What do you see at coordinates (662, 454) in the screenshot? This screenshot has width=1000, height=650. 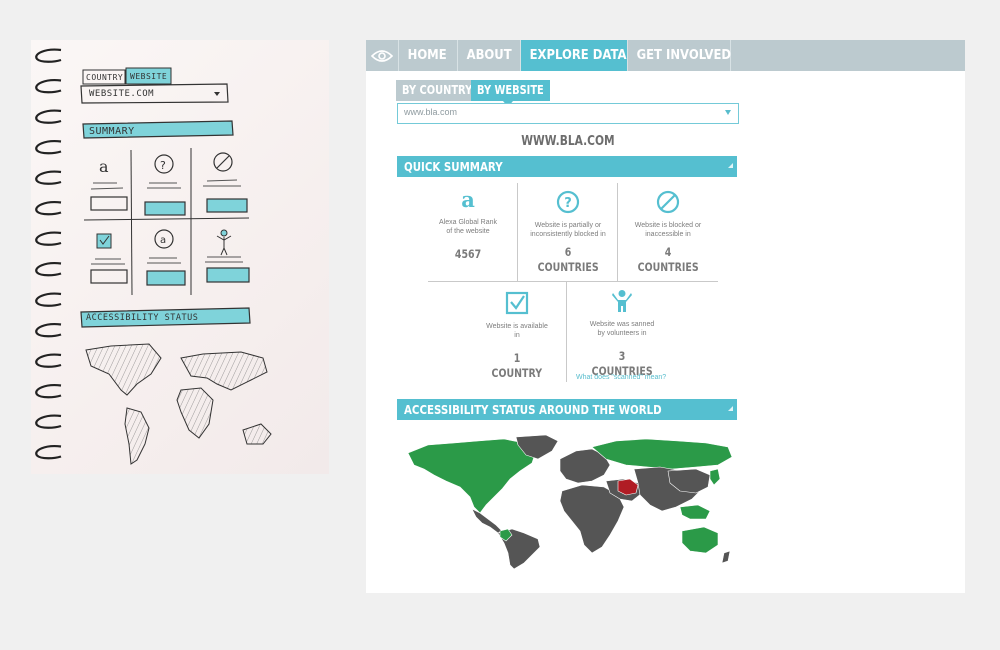 I see `map-region-russia` at bounding box center [662, 454].